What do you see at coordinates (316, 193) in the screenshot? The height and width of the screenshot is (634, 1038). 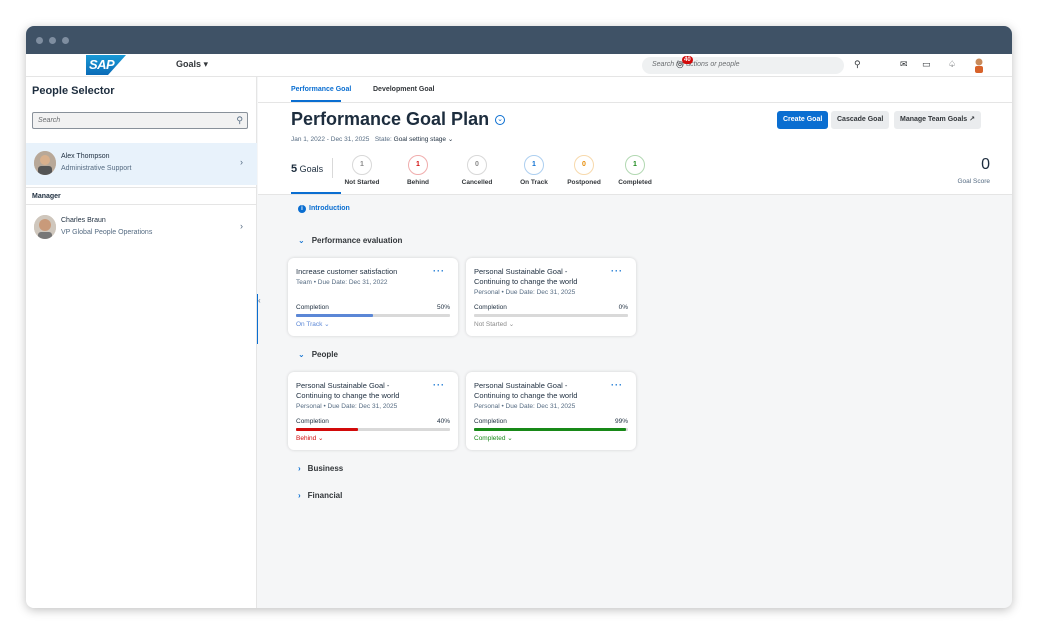 I see `goals-active-indicator` at bounding box center [316, 193].